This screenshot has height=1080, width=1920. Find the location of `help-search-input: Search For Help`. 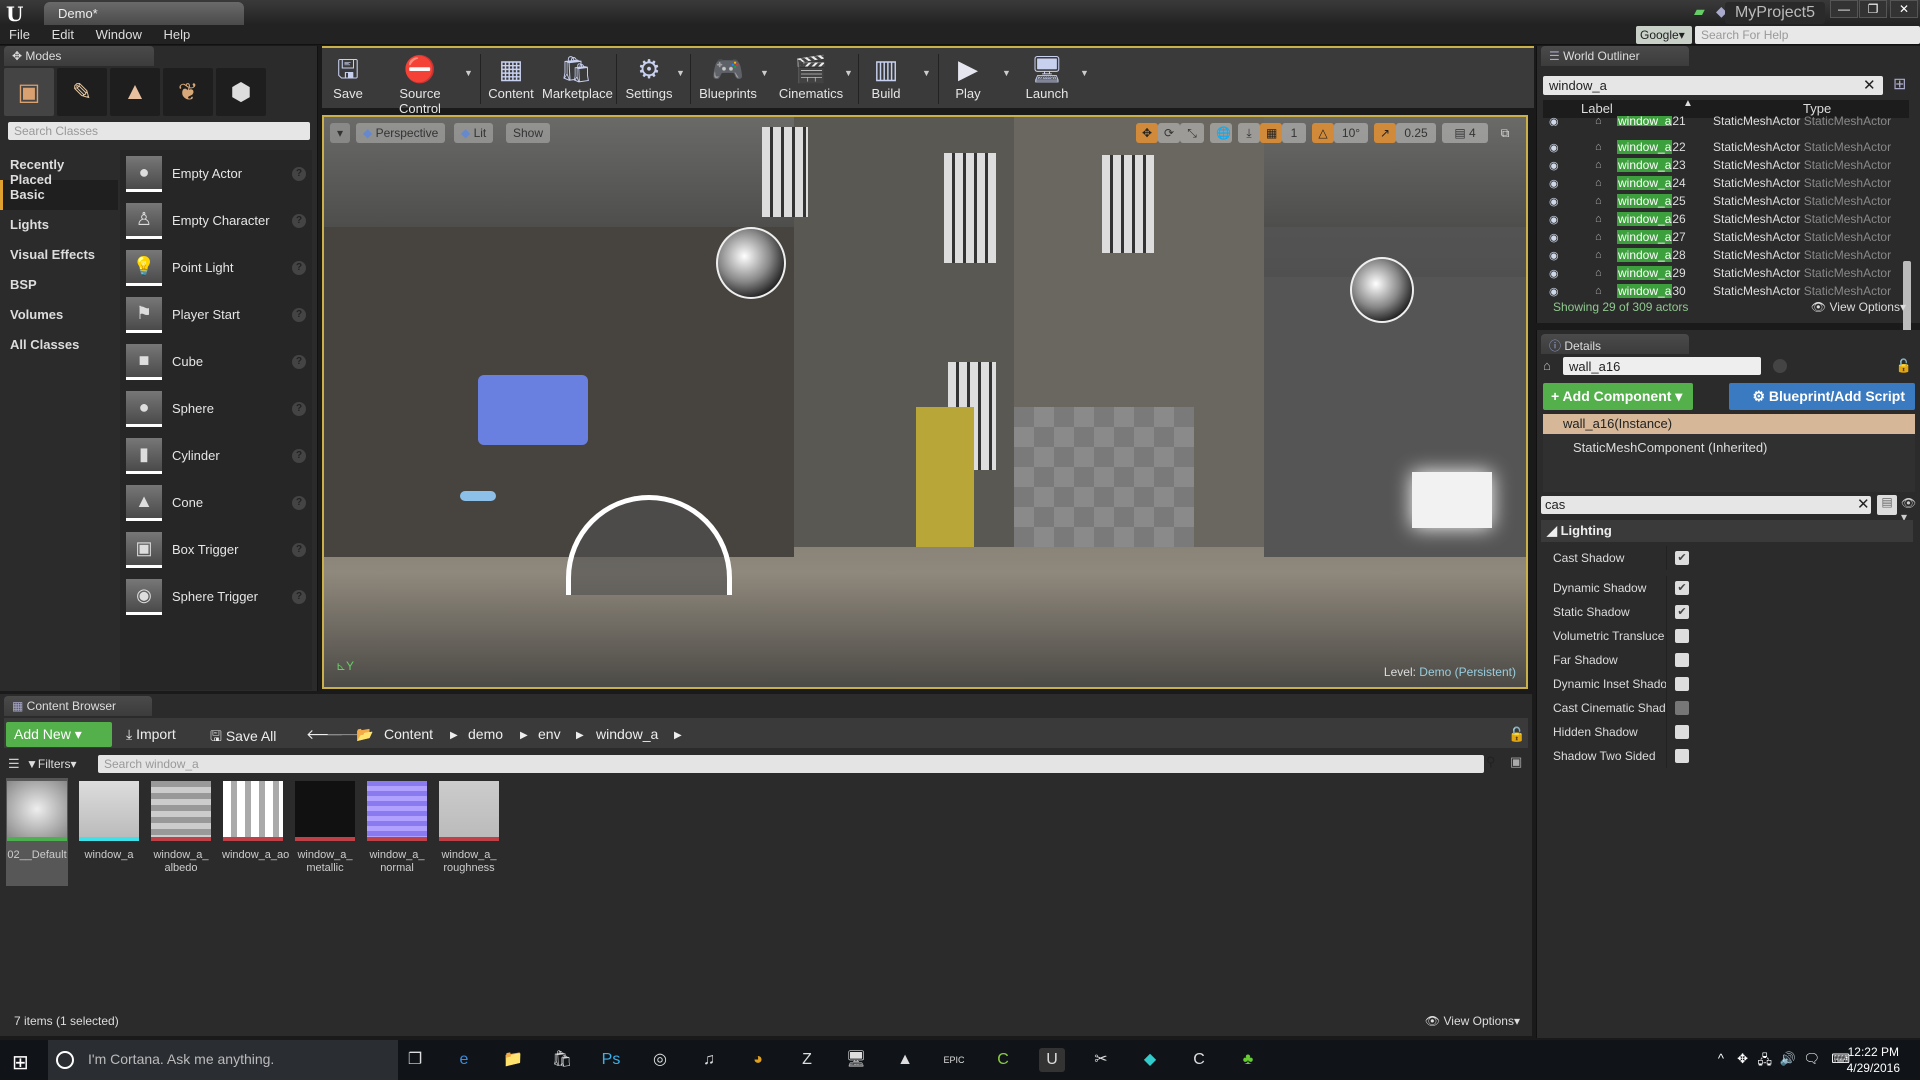

help-search-input: Search For Help is located at coordinates (1807, 35).